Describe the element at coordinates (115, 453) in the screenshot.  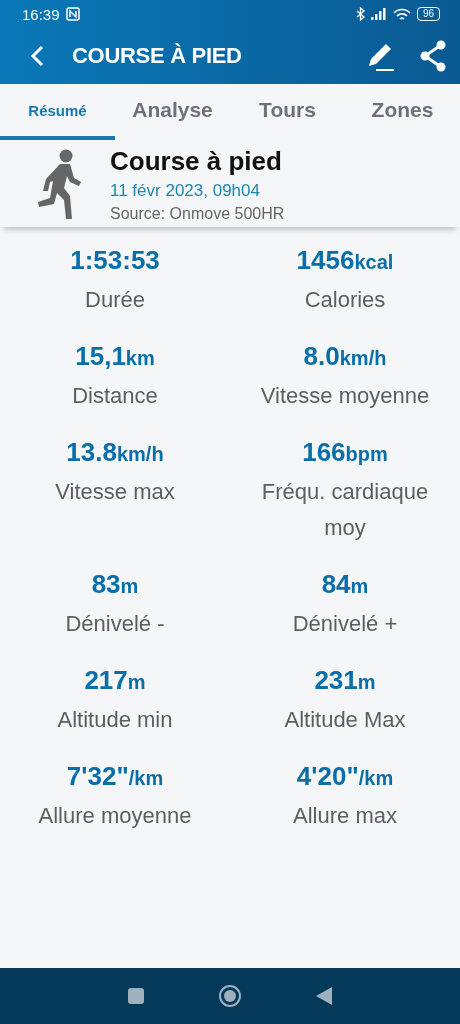
I see `stat-value: 13.8km/h` at that location.